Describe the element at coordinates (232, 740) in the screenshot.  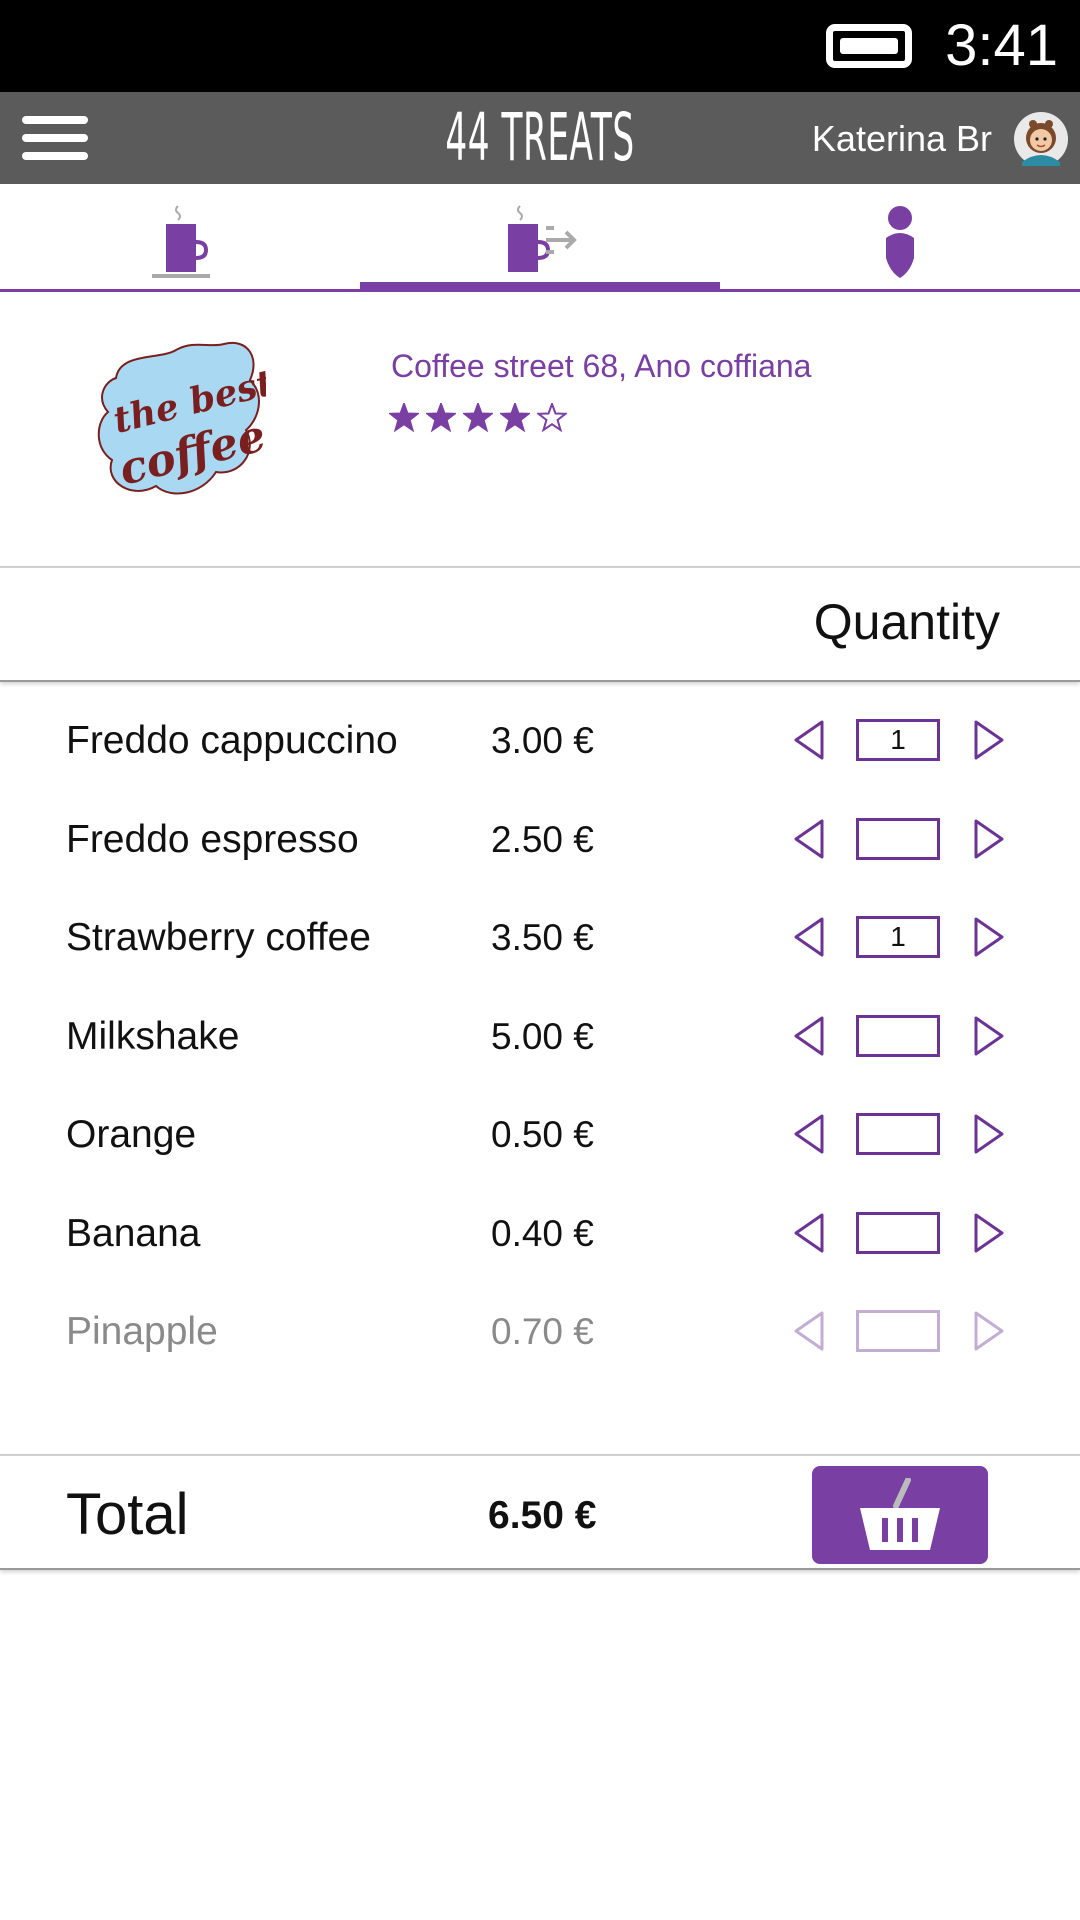
I see `item-name: Freddo cappuccino` at that location.